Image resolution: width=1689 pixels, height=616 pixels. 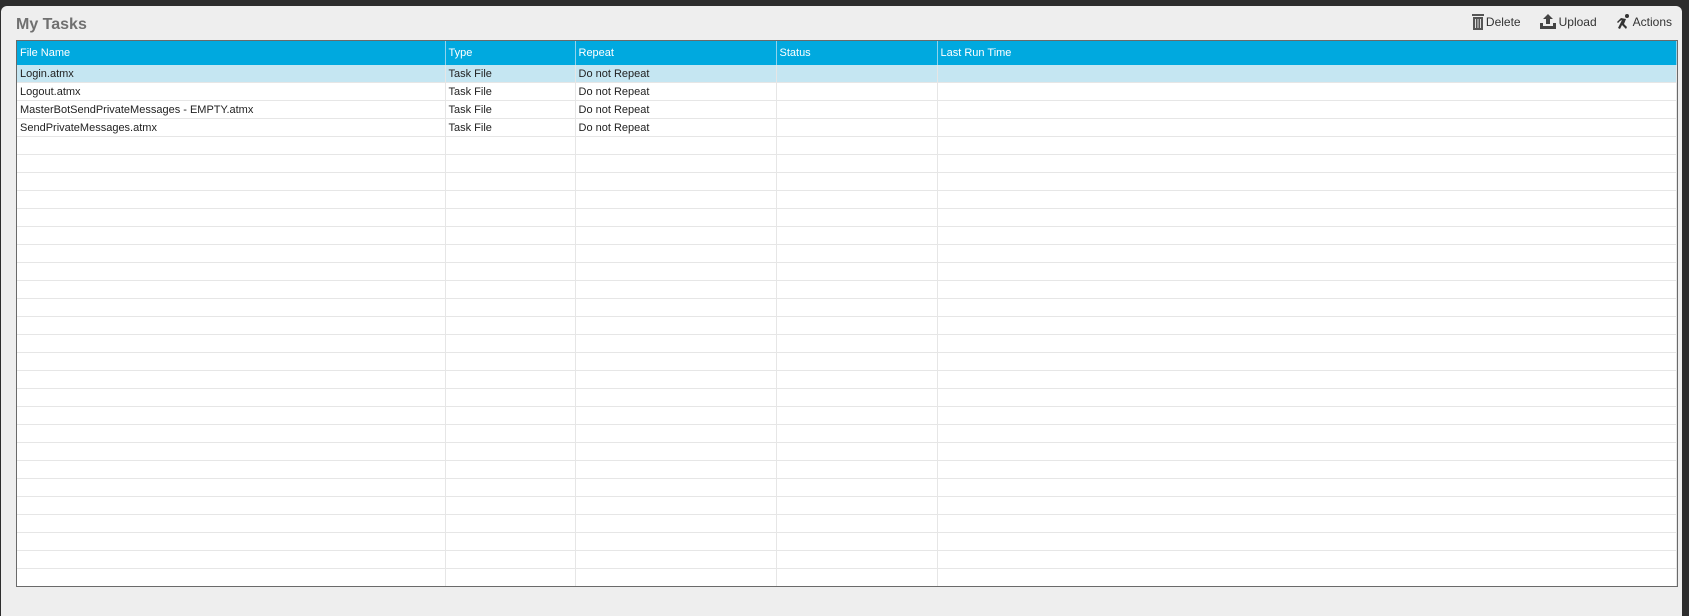 I want to click on delete-button: Delete, so click(x=1496, y=22).